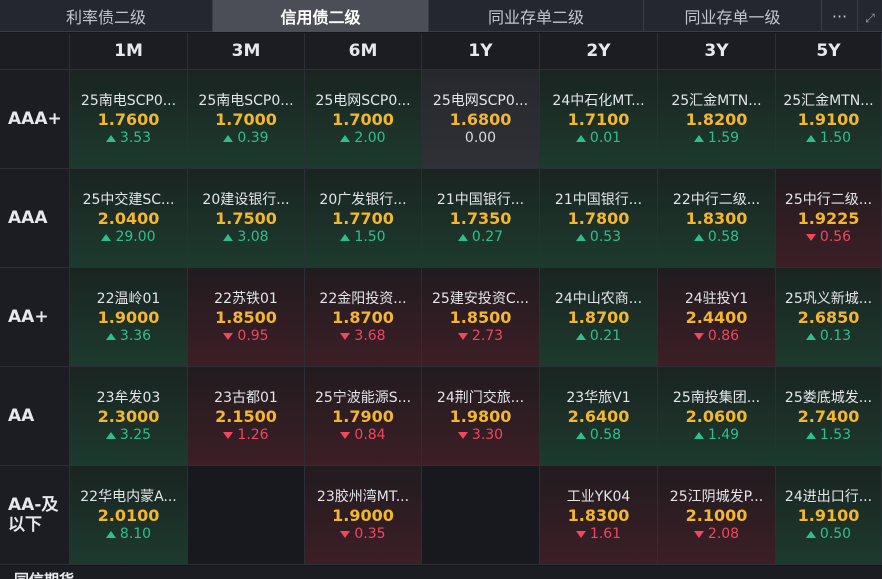  I want to click on bond-cell: 24驻投Y1 2.4400 0.86, so click(717, 317).